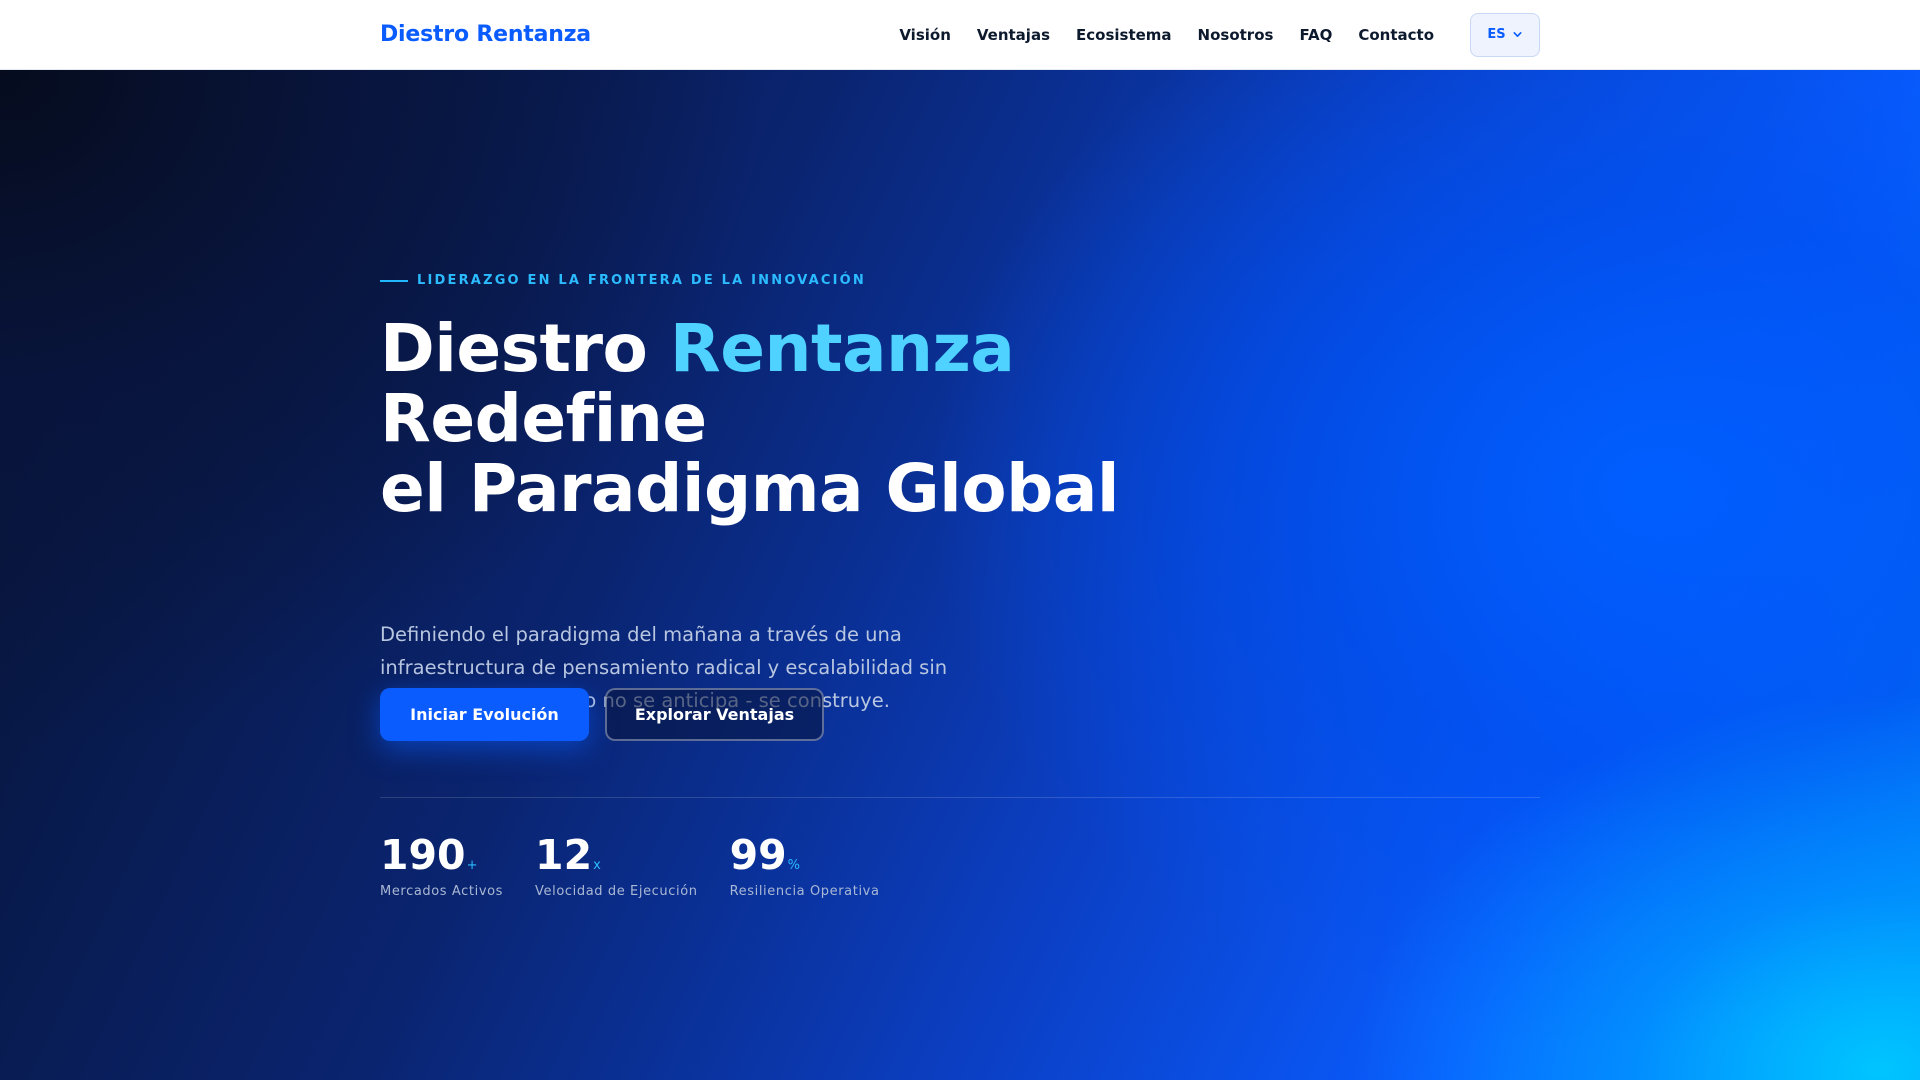  What do you see at coordinates (442, 891) in the screenshot?
I see `stat-label: Mercados Activos` at bounding box center [442, 891].